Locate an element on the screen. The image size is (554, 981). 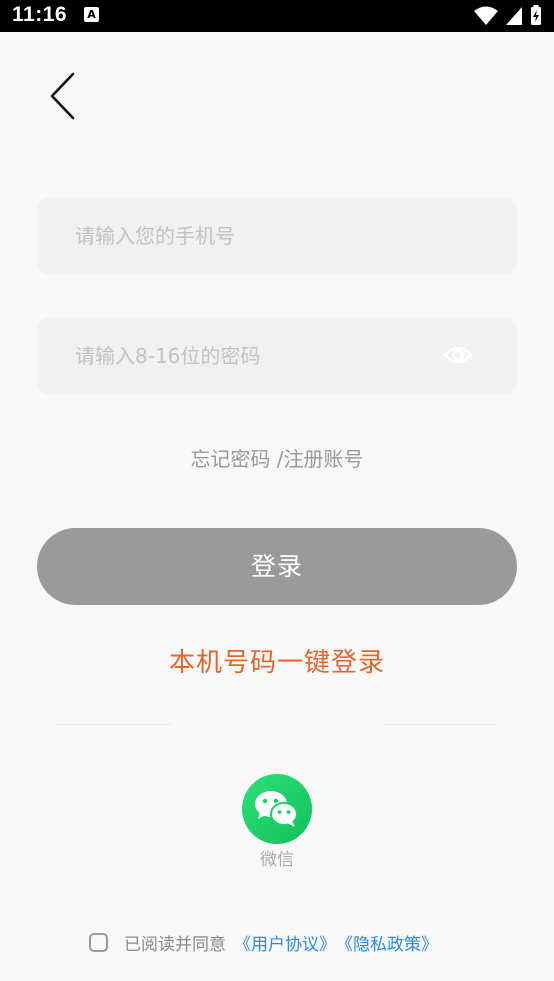
signal-icon is located at coordinates (514, 15).